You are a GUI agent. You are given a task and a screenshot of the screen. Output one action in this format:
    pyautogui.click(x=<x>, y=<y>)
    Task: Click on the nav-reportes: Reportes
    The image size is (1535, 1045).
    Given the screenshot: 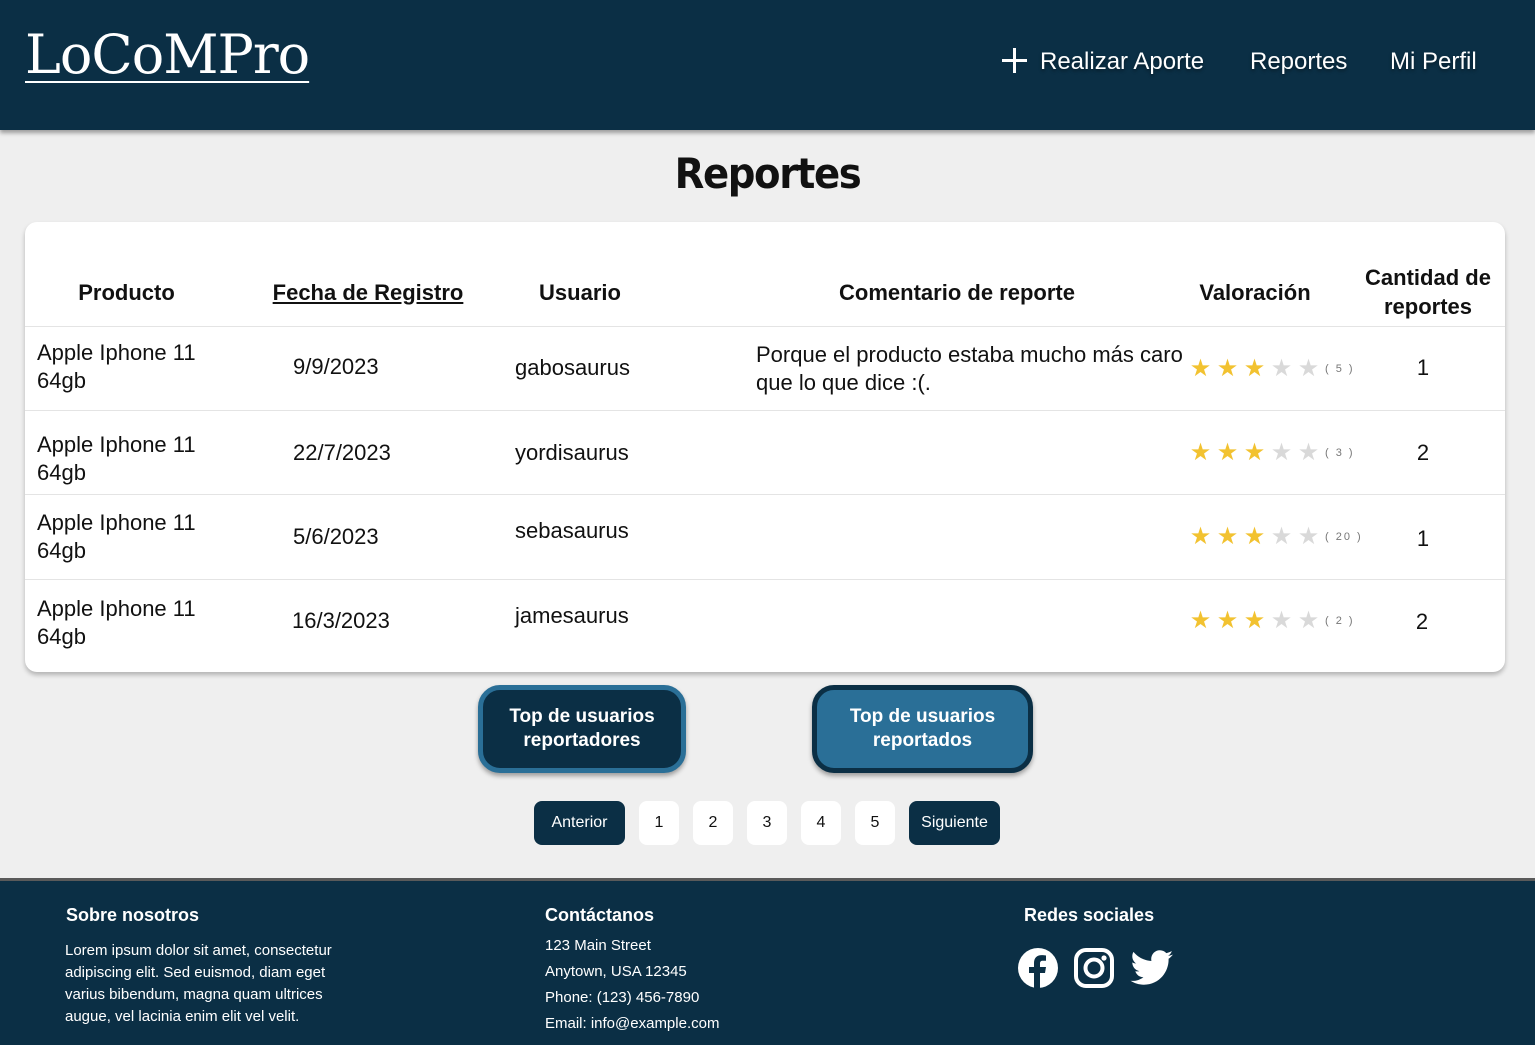 What is the action you would take?
    pyautogui.click(x=1298, y=62)
    